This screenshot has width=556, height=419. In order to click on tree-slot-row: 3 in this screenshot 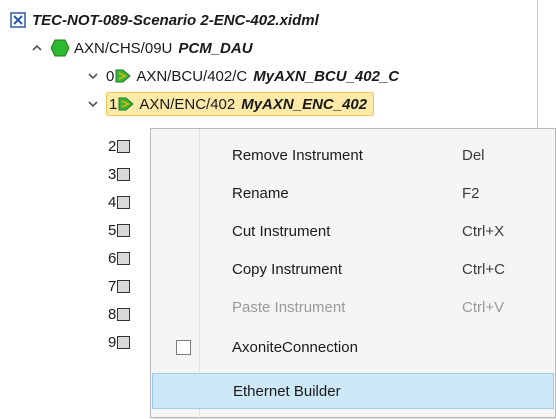, I will do `click(119, 174)`.